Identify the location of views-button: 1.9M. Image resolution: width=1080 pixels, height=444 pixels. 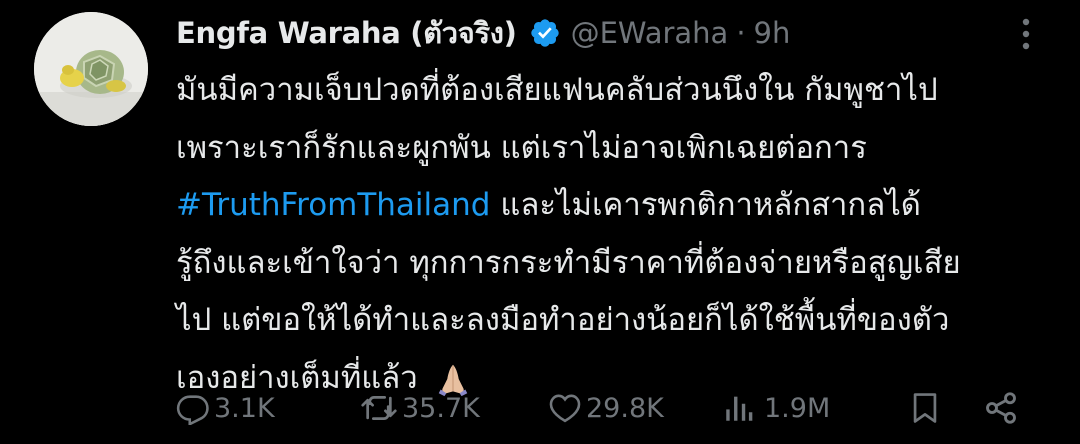
(777, 408).